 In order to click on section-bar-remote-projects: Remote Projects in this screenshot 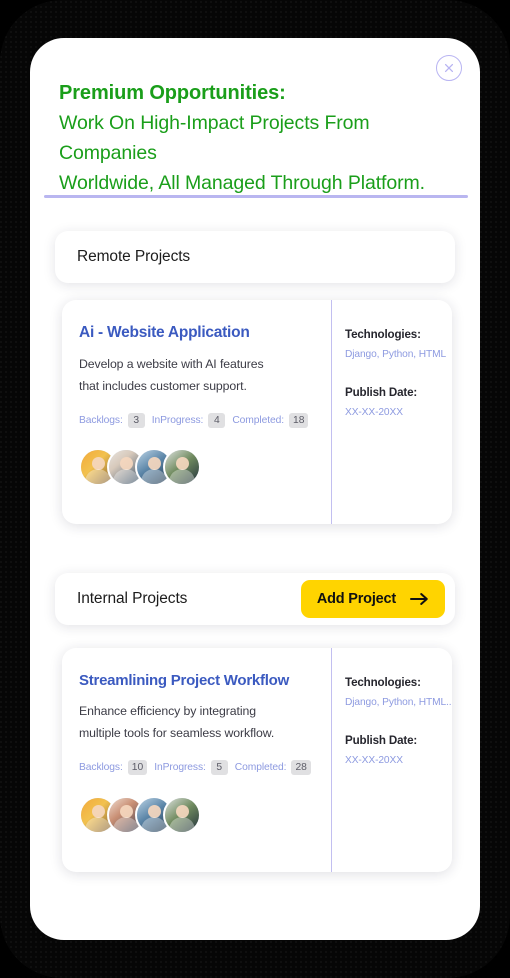, I will do `click(255, 257)`.